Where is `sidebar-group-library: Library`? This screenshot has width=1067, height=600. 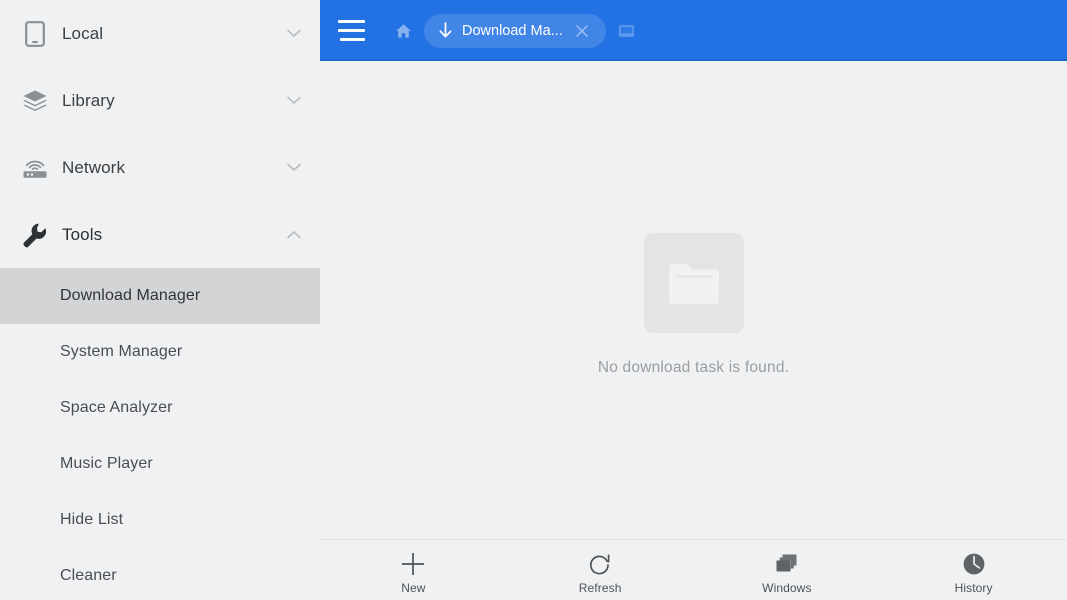 sidebar-group-library: Library is located at coordinates (160, 100).